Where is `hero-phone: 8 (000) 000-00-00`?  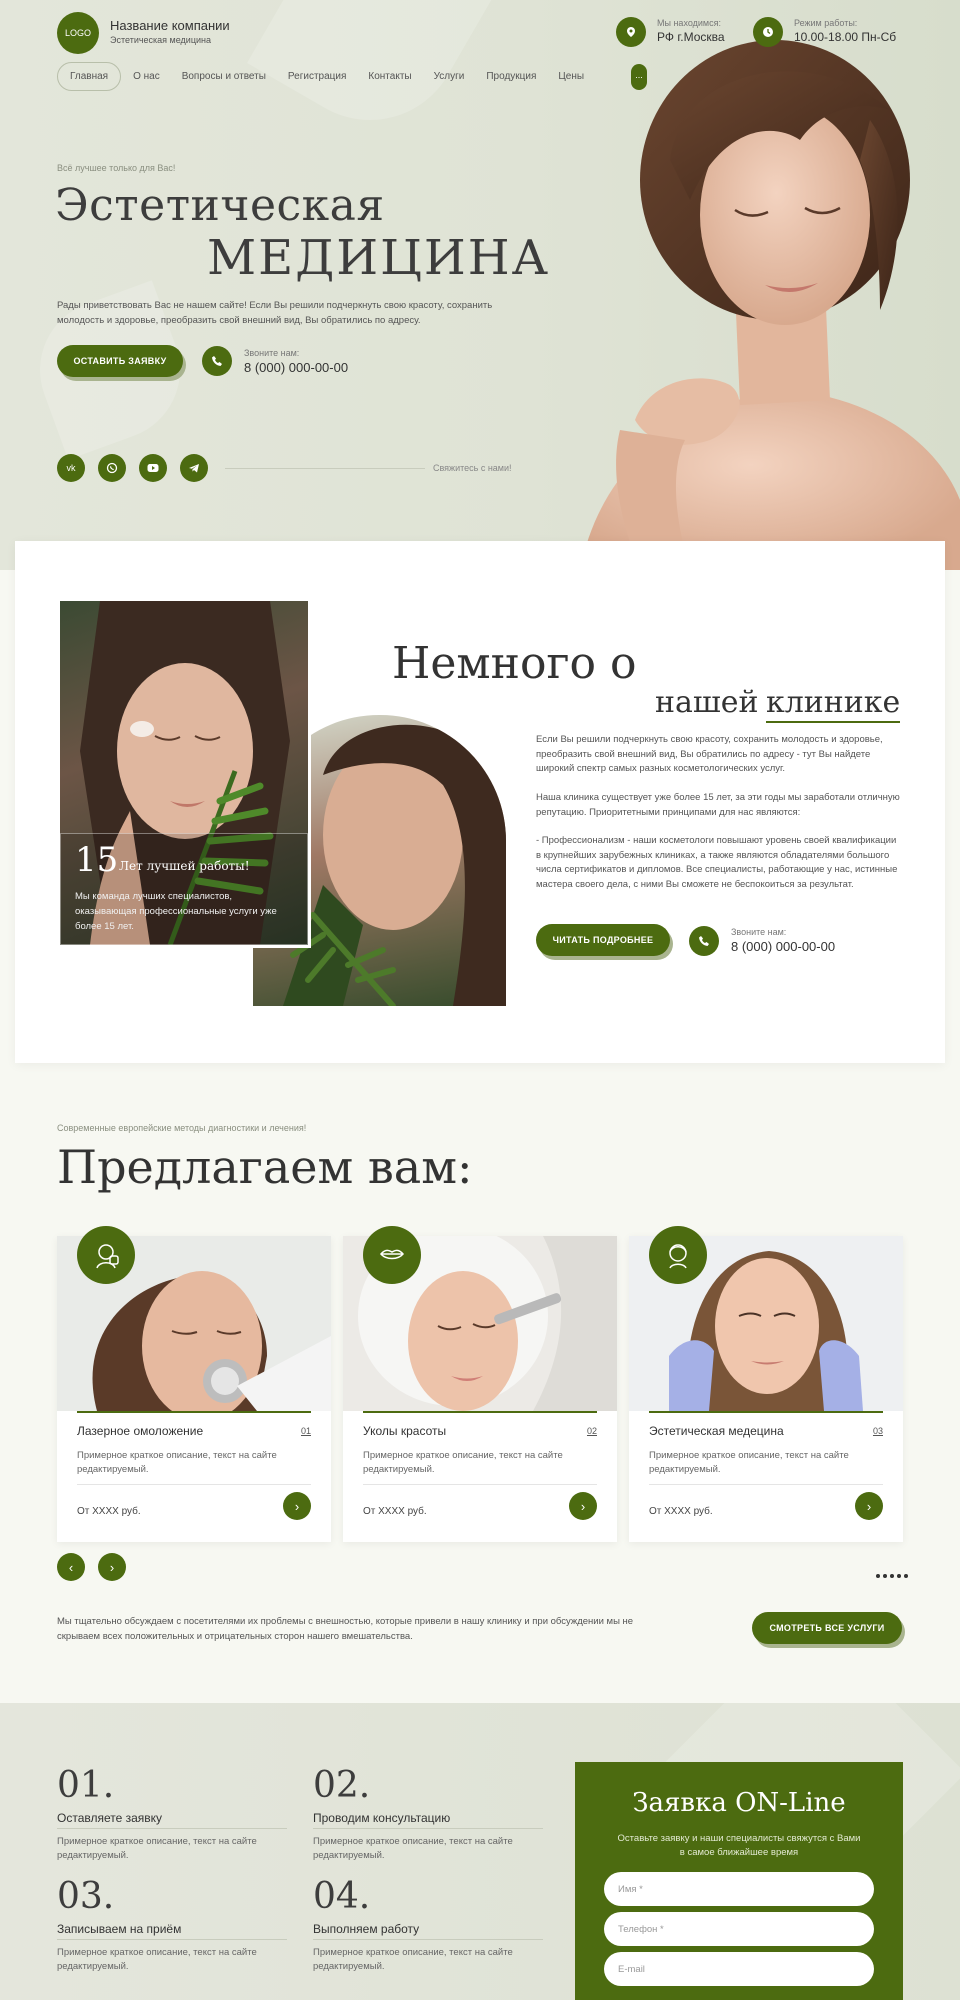
hero-phone: 8 (000) 000-00-00 is located at coordinates (296, 367).